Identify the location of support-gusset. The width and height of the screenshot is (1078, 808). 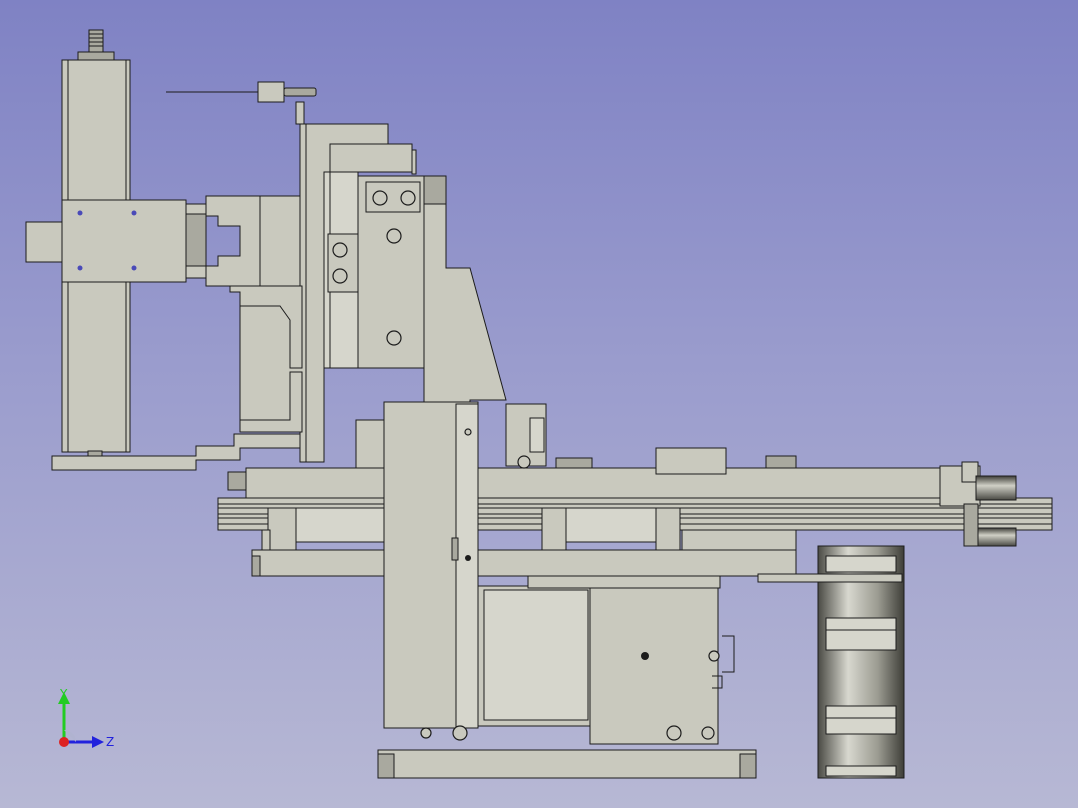
(465, 314).